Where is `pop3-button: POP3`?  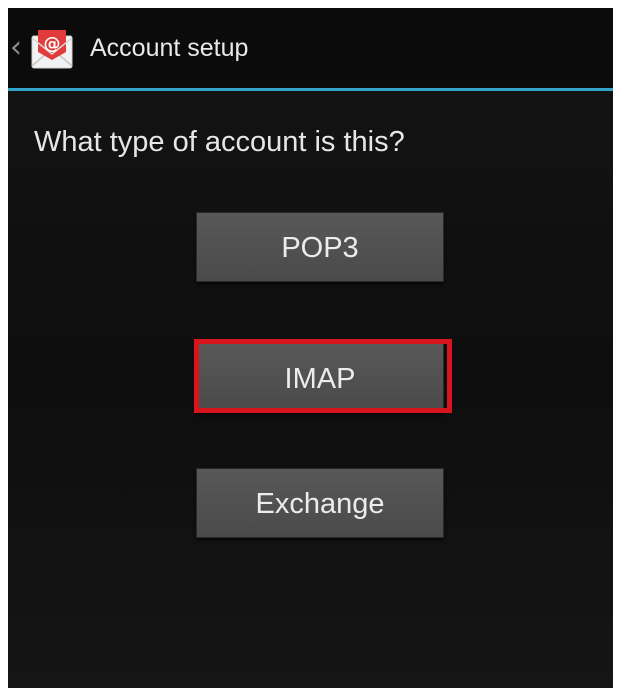 pop3-button: POP3 is located at coordinates (320, 247).